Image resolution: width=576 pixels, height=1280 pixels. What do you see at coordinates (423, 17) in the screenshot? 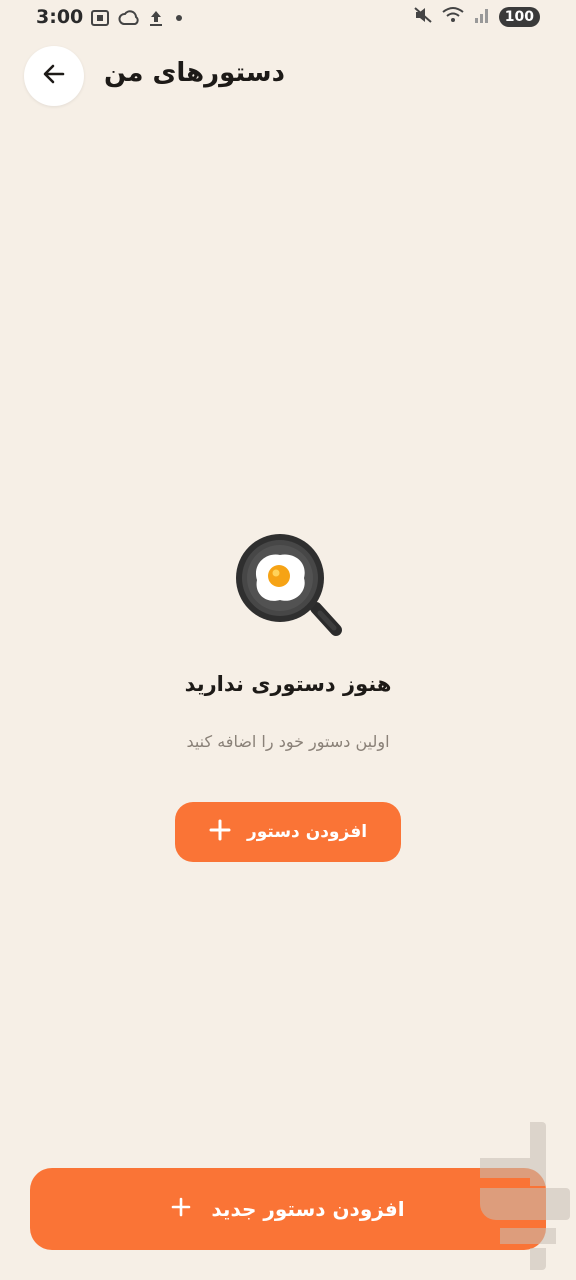
I see `mute-icon` at bounding box center [423, 17].